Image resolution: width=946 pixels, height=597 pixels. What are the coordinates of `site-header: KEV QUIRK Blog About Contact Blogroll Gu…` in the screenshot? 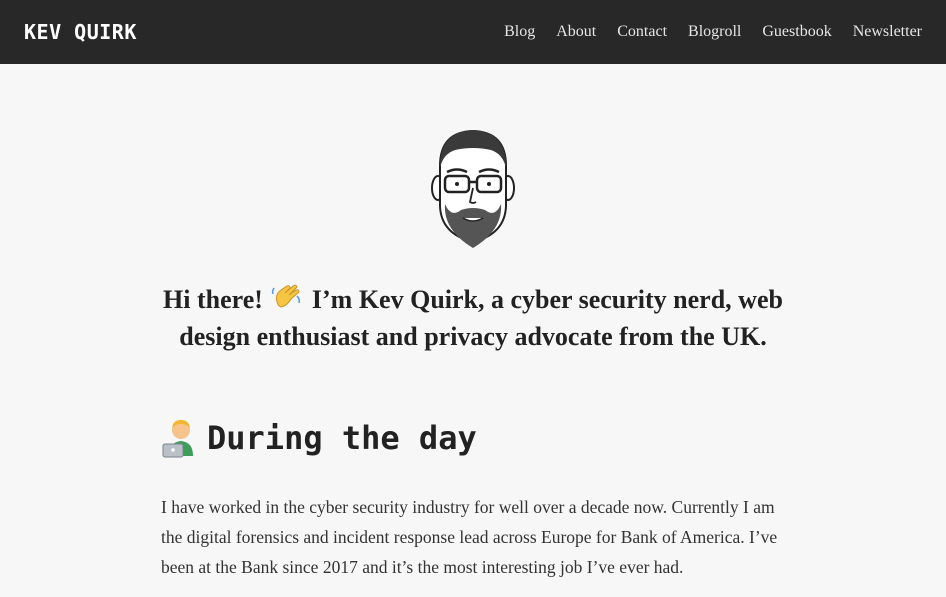 It's located at (473, 32).